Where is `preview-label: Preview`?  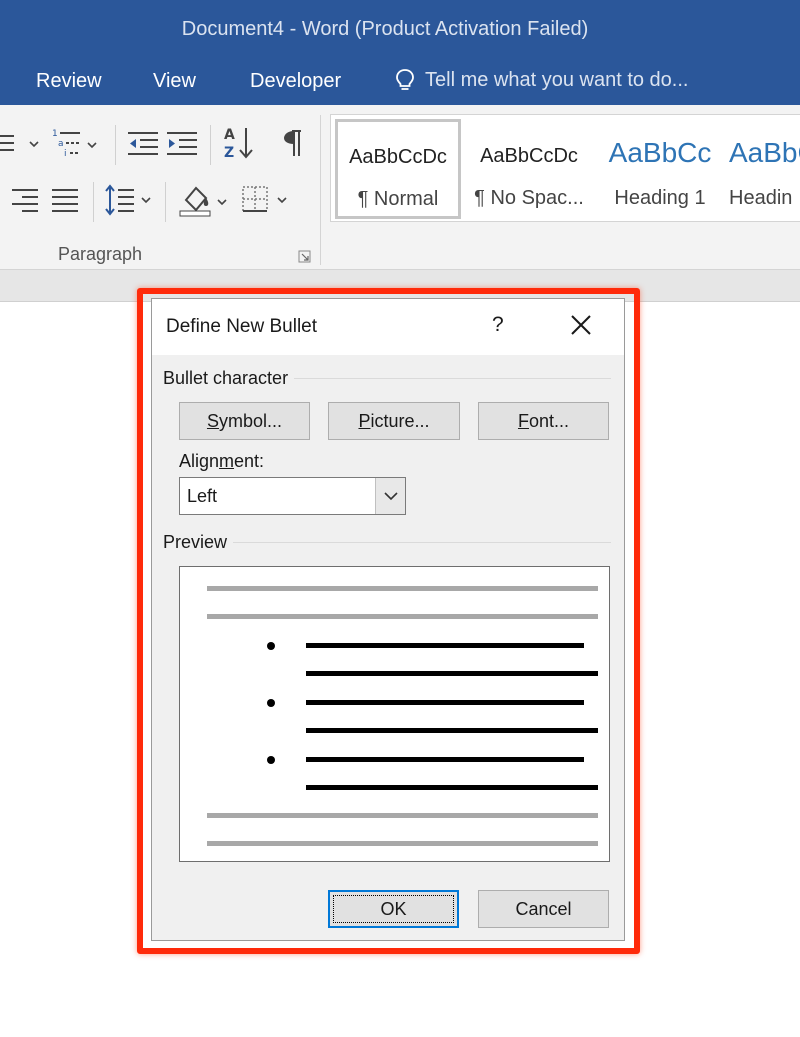
preview-label: Preview is located at coordinates (198, 542).